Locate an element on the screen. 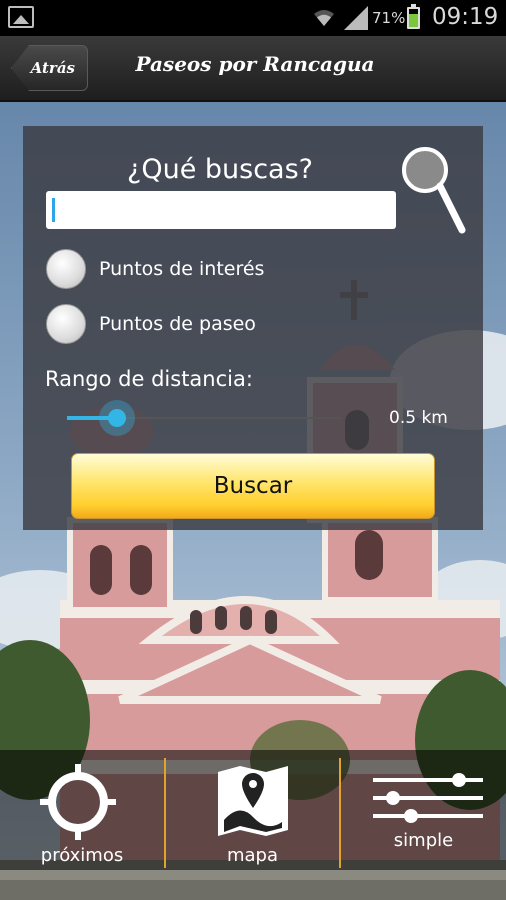 Image resolution: width=506 pixels, height=900 pixels. bottom-tab-bar: próximos mapa simple is located at coordinates (253, 810).